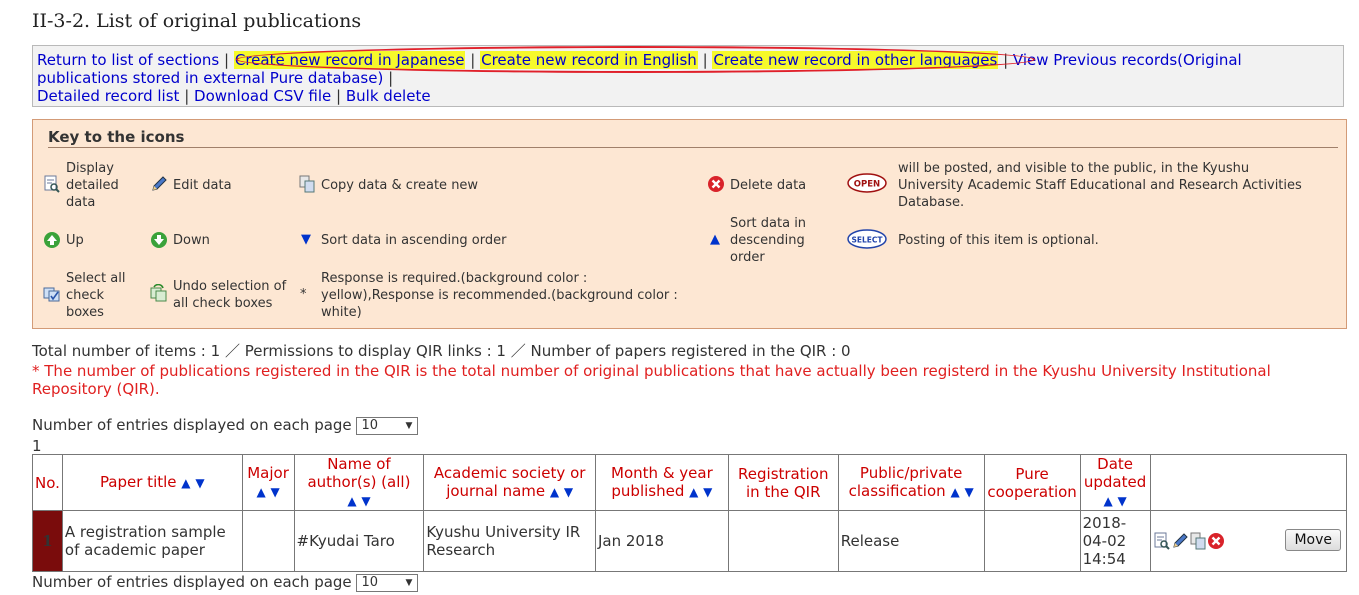  What do you see at coordinates (509, 541) in the screenshot?
I see `cell-journal: Kyushu University IR Research` at bounding box center [509, 541].